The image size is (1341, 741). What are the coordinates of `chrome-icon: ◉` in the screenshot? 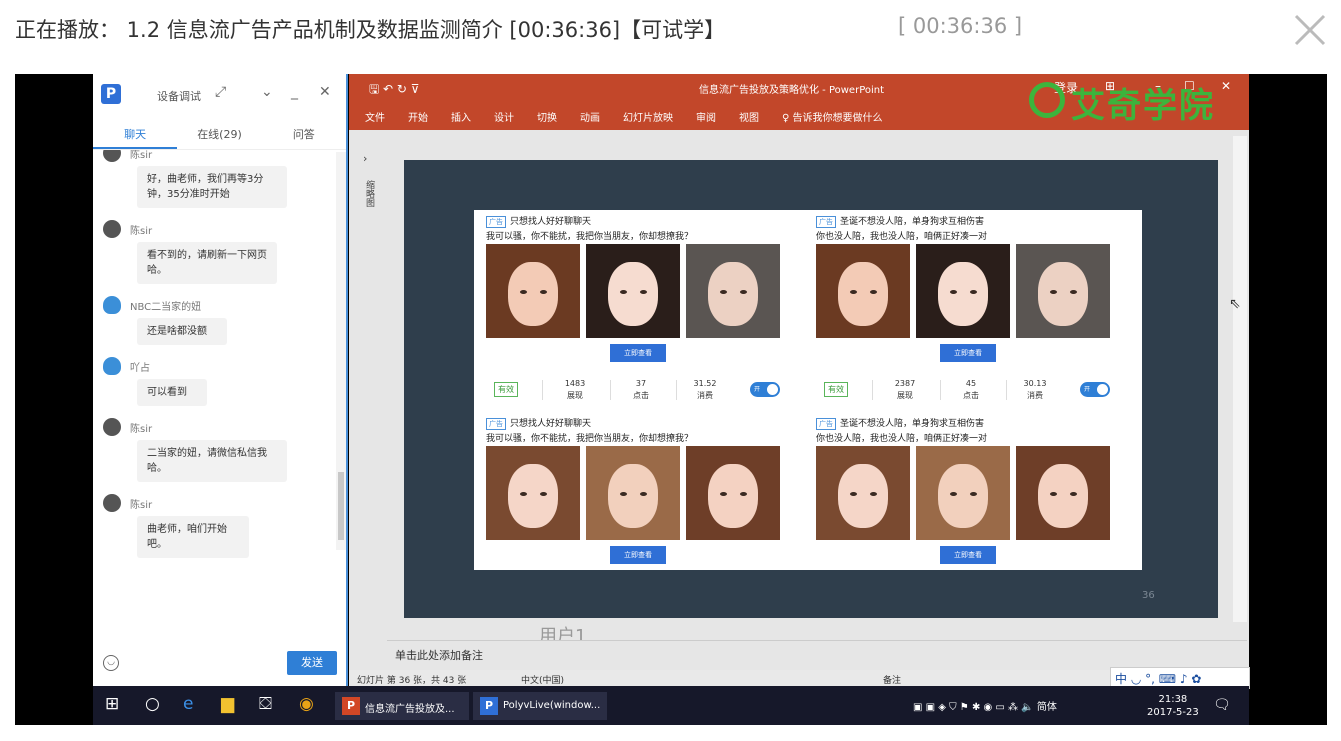 It's located at (306, 704).